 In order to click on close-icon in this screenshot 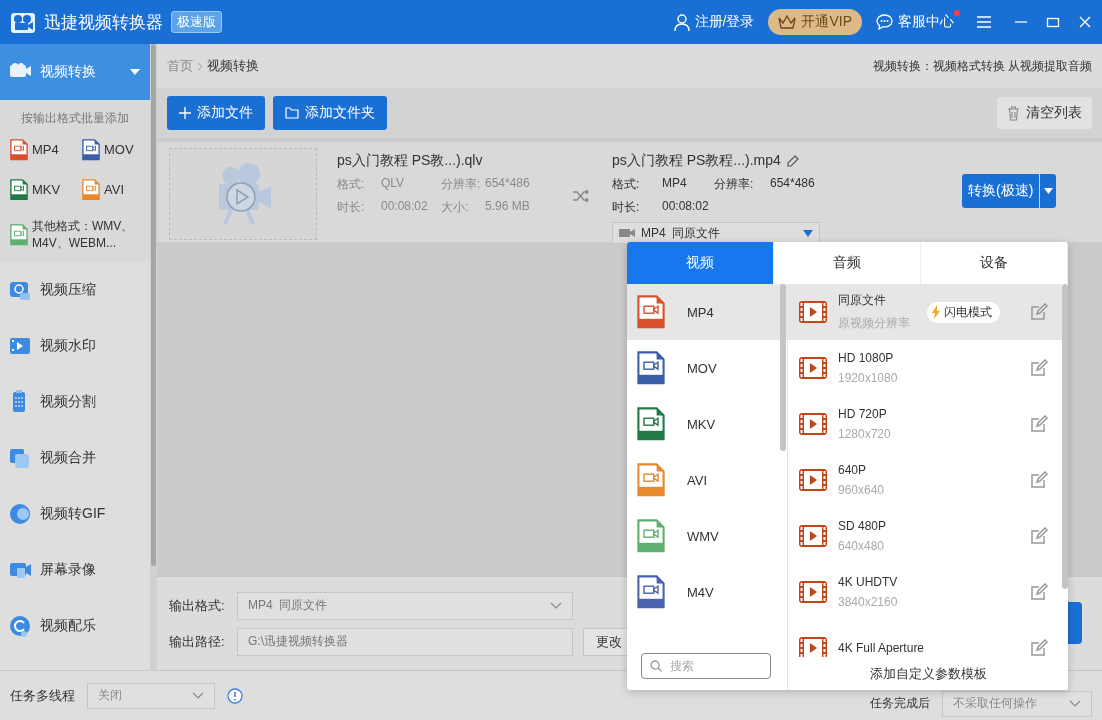, I will do `click(1085, 22)`.